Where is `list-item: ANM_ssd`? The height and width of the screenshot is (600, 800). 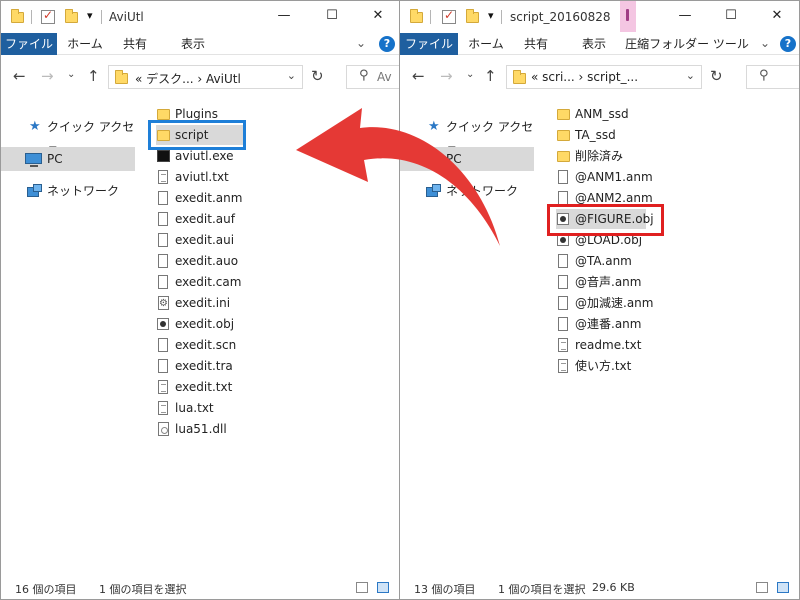 list-item: ANM_ssd is located at coordinates (611, 114).